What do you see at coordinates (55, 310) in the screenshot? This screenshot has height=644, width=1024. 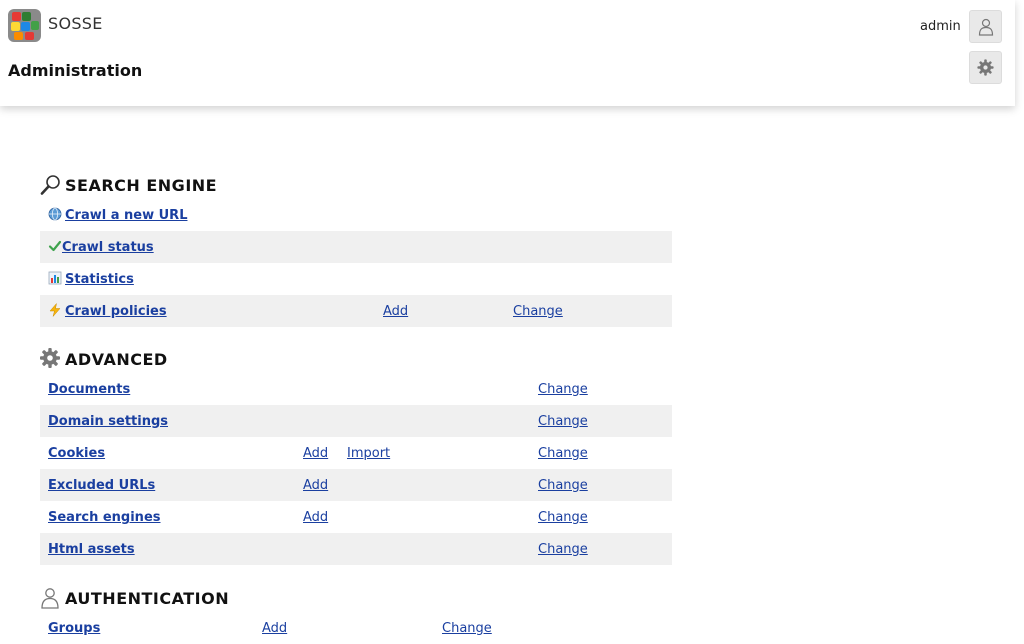 I see `lightning-icon` at bounding box center [55, 310].